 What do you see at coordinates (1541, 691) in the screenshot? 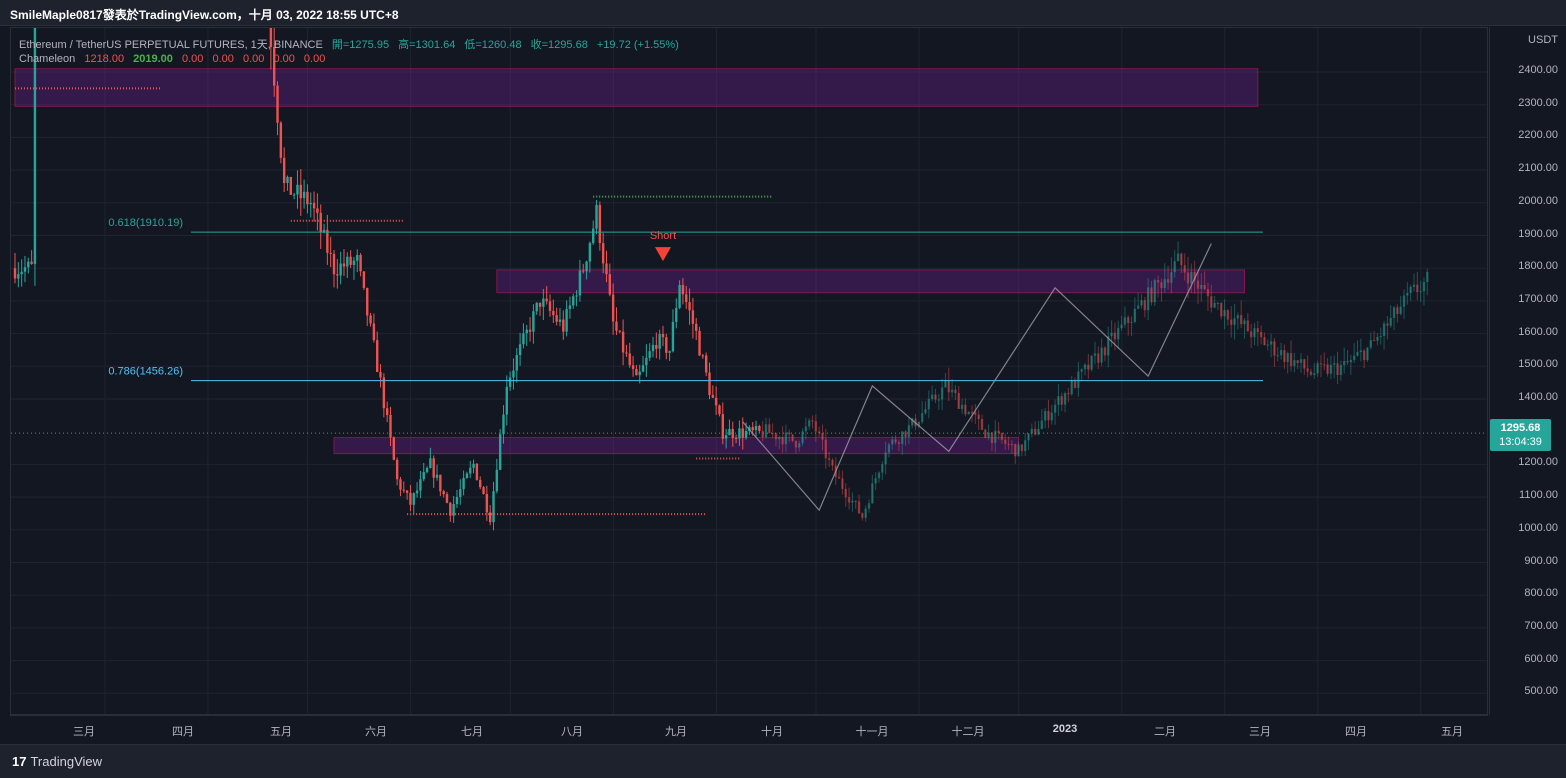
I see `price-tick-label: 500.00` at bounding box center [1541, 691].